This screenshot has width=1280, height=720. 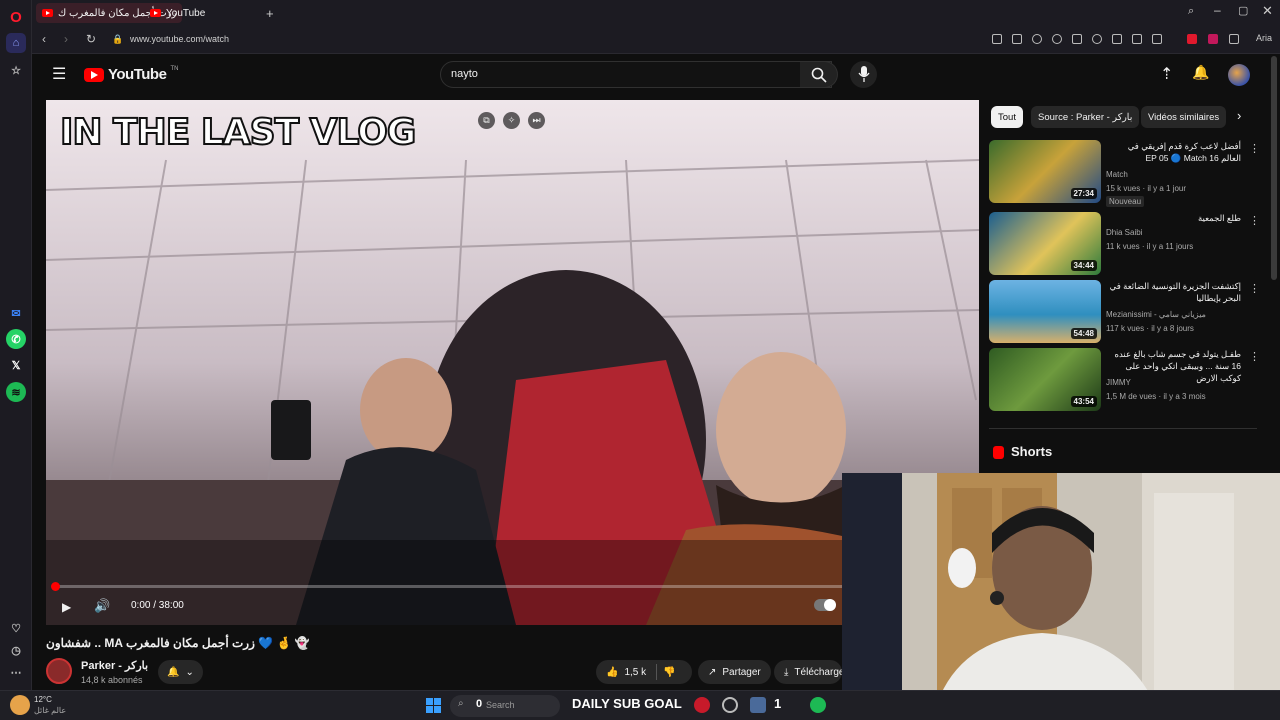 What do you see at coordinates (180, 672) in the screenshot?
I see `subscription-bell-button: 🔔 ⌄` at bounding box center [180, 672].